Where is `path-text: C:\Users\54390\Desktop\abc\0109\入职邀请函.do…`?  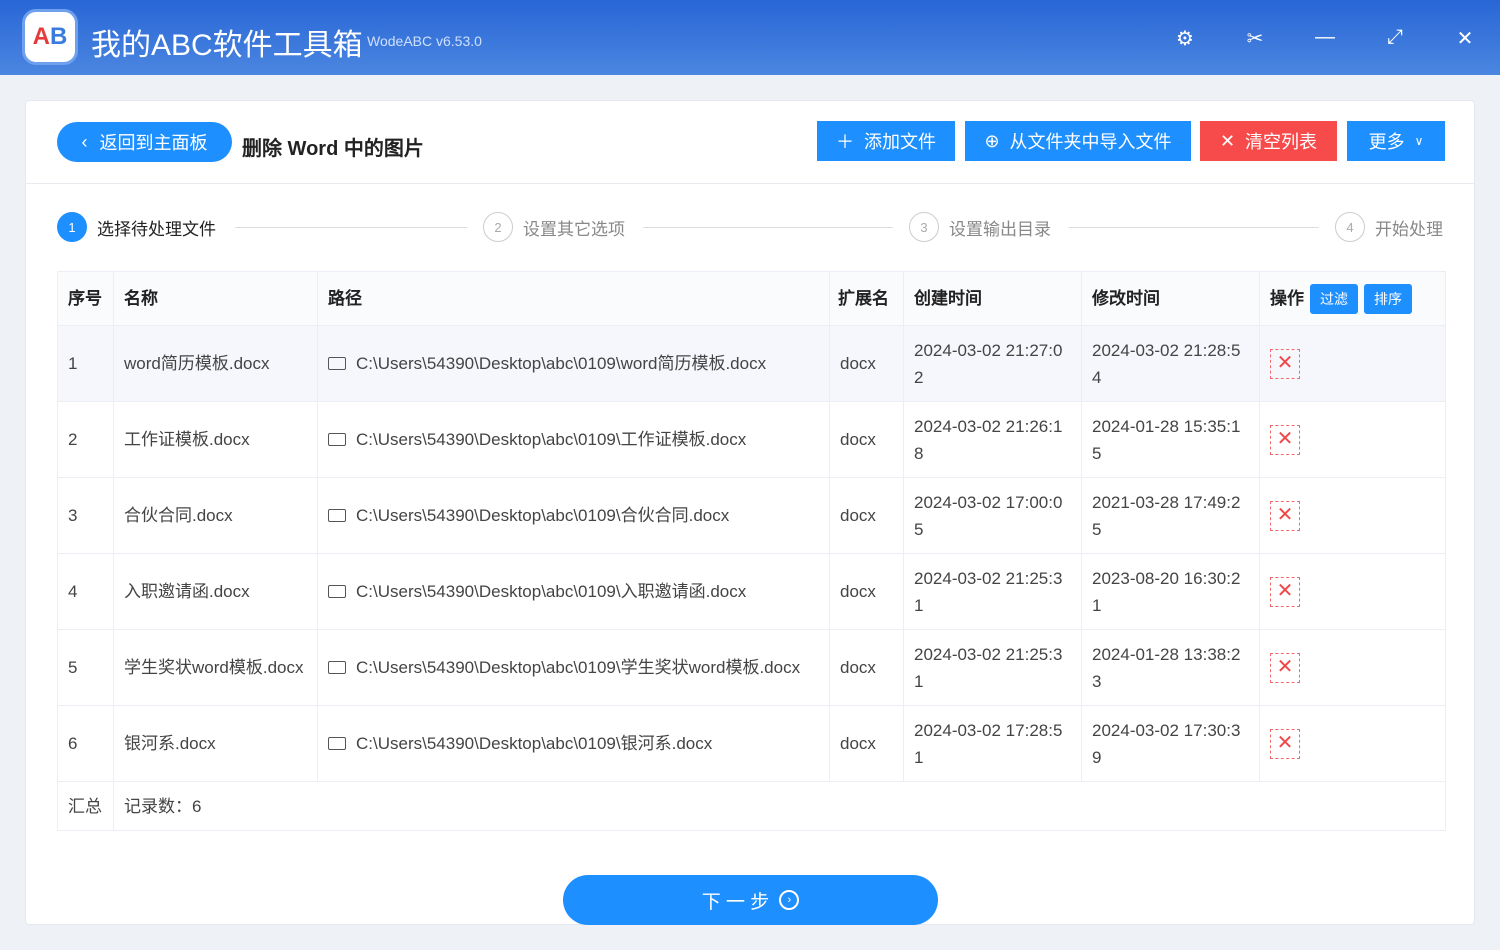
path-text: C:\Users\54390\Desktop\abc\0109\入职邀请函.do… is located at coordinates (551, 591).